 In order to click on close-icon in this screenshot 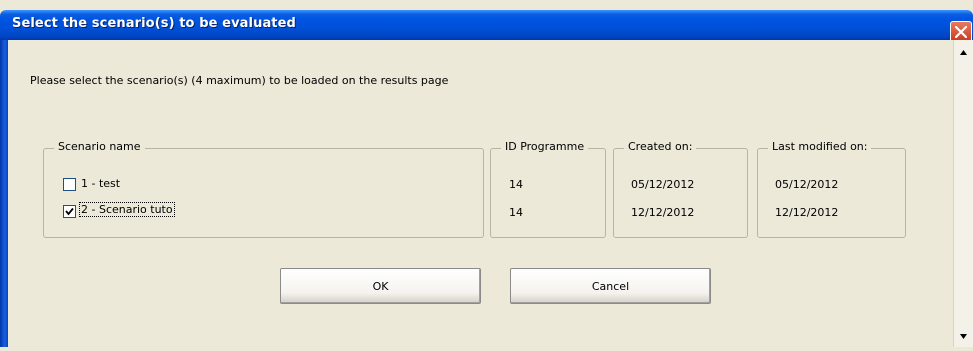, I will do `click(961, 32)`.